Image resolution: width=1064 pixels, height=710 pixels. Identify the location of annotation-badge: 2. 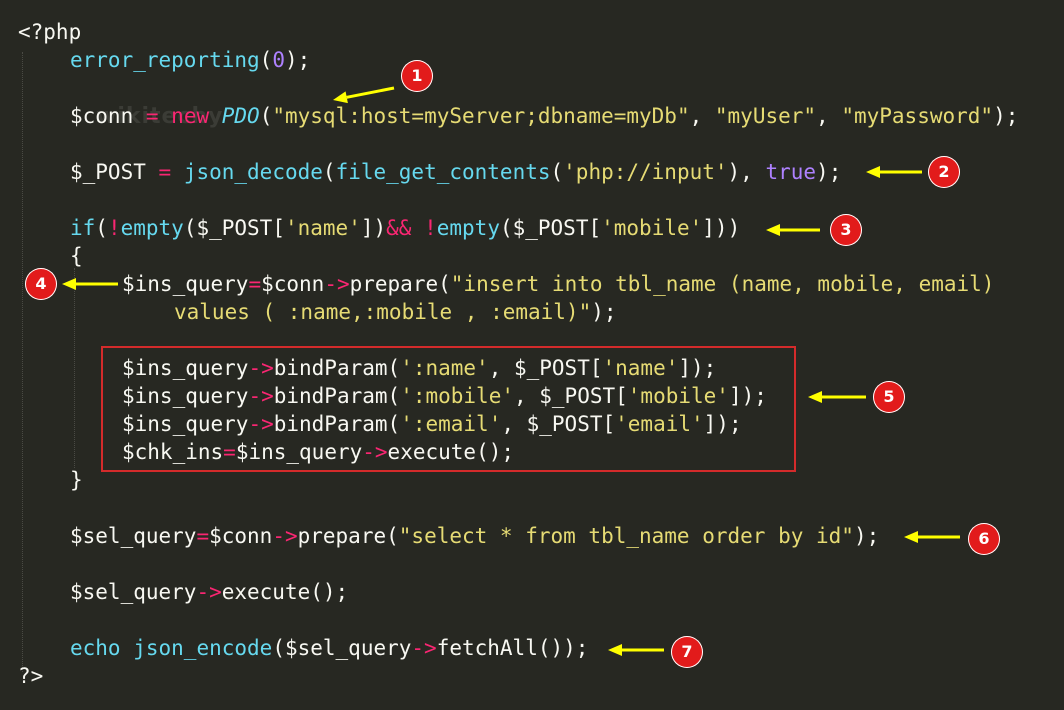
(944, 172).